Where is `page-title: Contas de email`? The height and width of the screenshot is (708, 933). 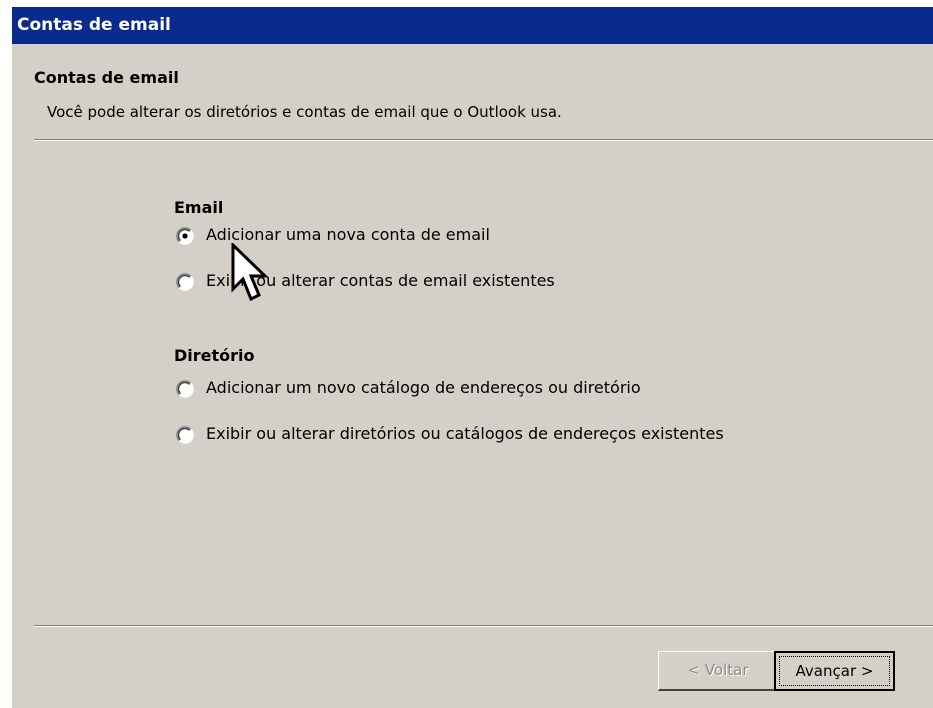 page-title: Contas de email is located at coordinates (106, 77).